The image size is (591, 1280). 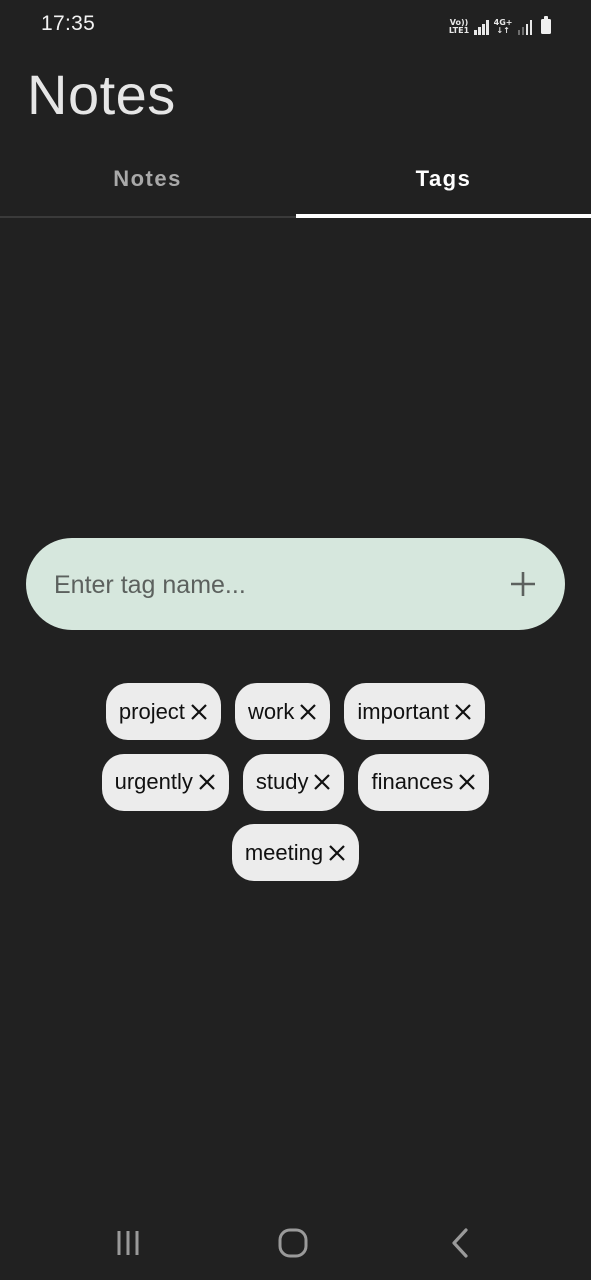 What do you see at coordinates (68, 23) in the screenshot?
I see `status-time: 17:35` at bounding box center [68, 23].